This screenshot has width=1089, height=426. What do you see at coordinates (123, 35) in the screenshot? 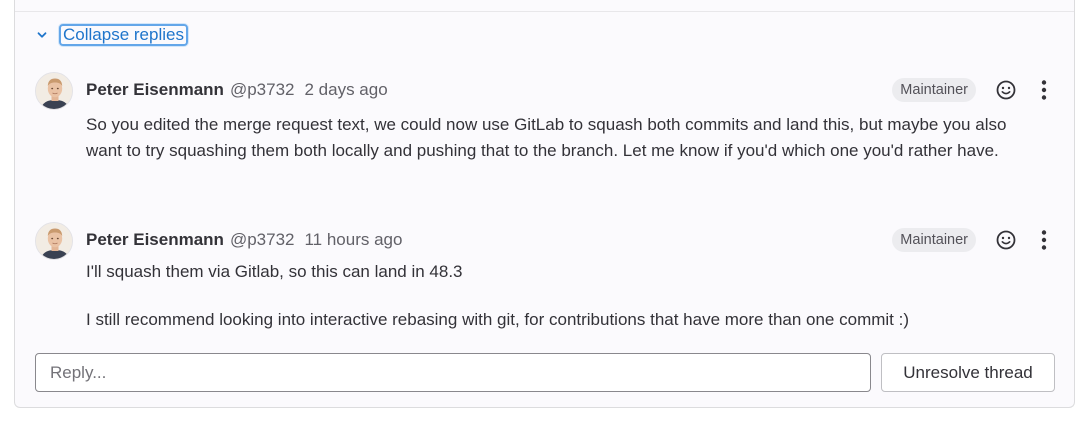
I see `collapse-replies-link: Collapse replies` at bounding box center [123, 35].